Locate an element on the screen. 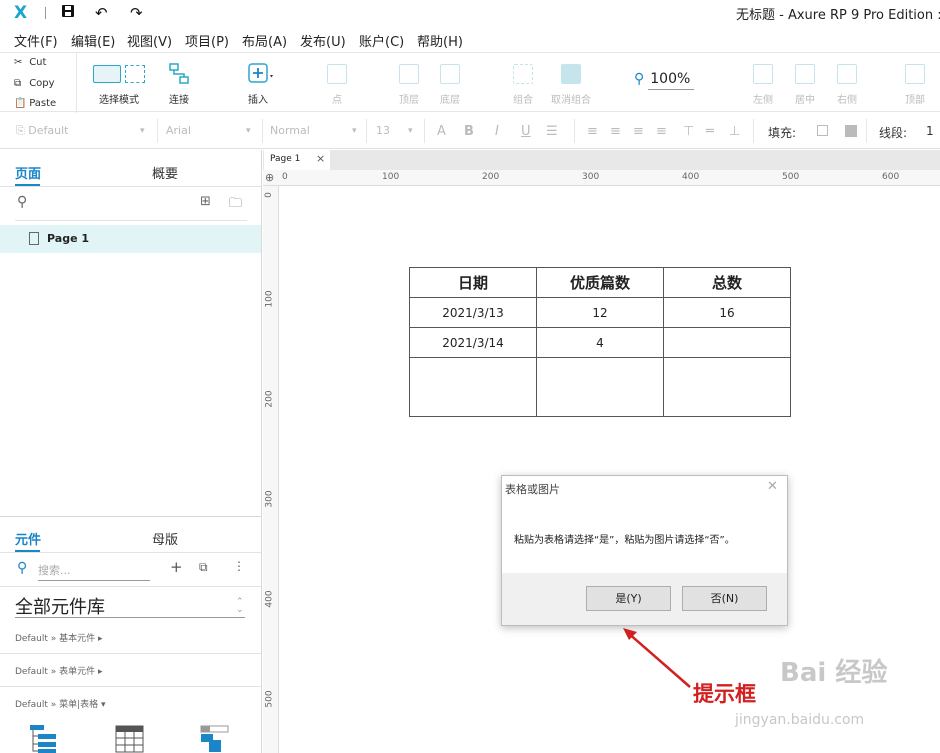  italic-icon: I is located at coordinates (497, 131).